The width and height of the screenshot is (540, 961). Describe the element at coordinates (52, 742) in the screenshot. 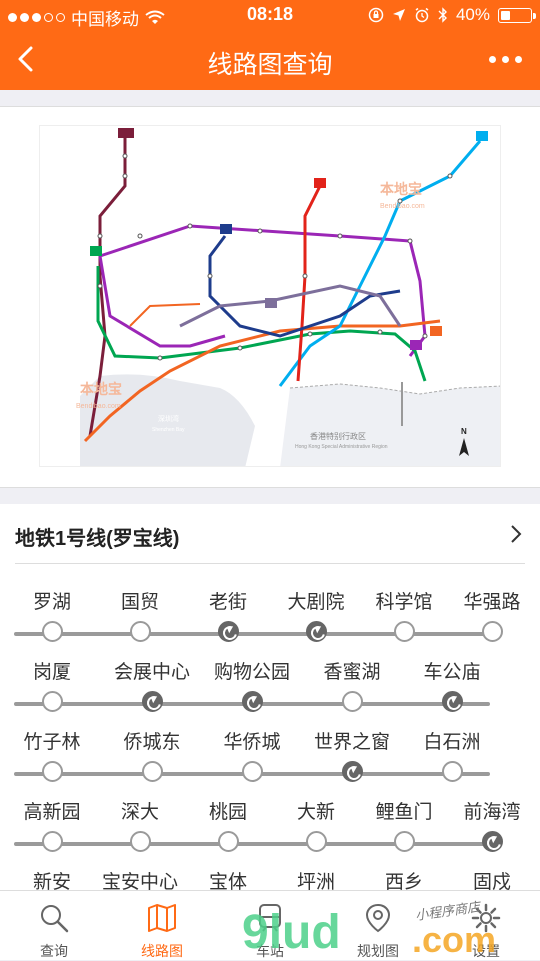

I see `station-name: 竹子林` at that location.